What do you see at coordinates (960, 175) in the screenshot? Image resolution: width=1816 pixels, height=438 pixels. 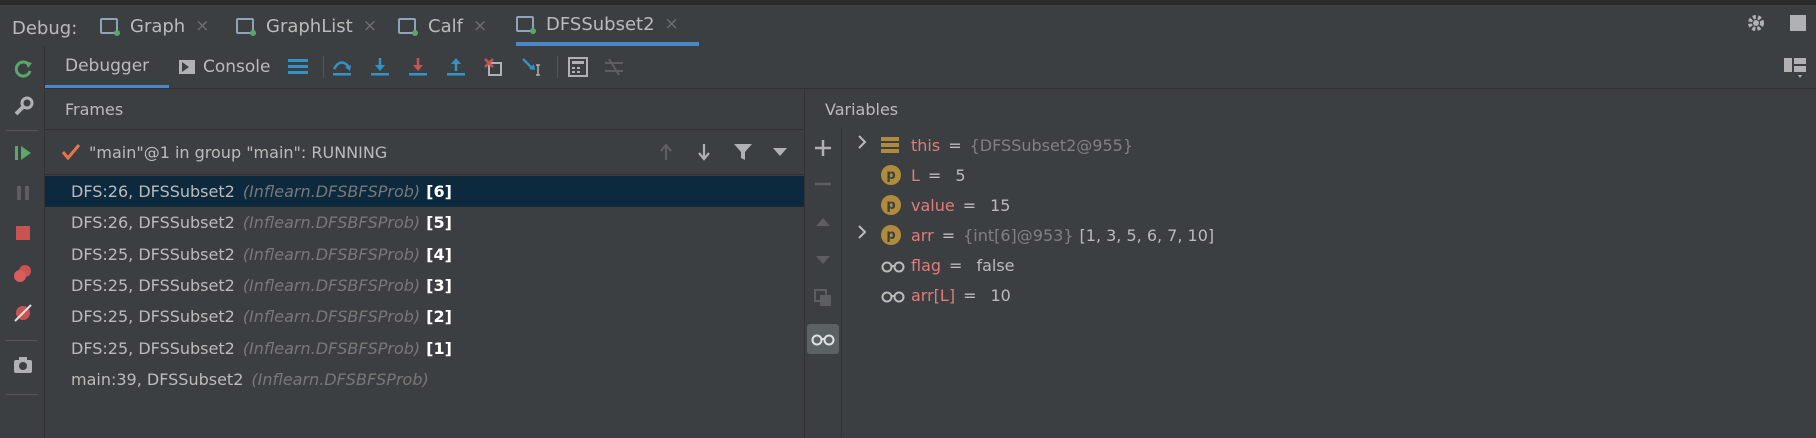 I see `variable-value: 5` at bounding box center [960, 175].